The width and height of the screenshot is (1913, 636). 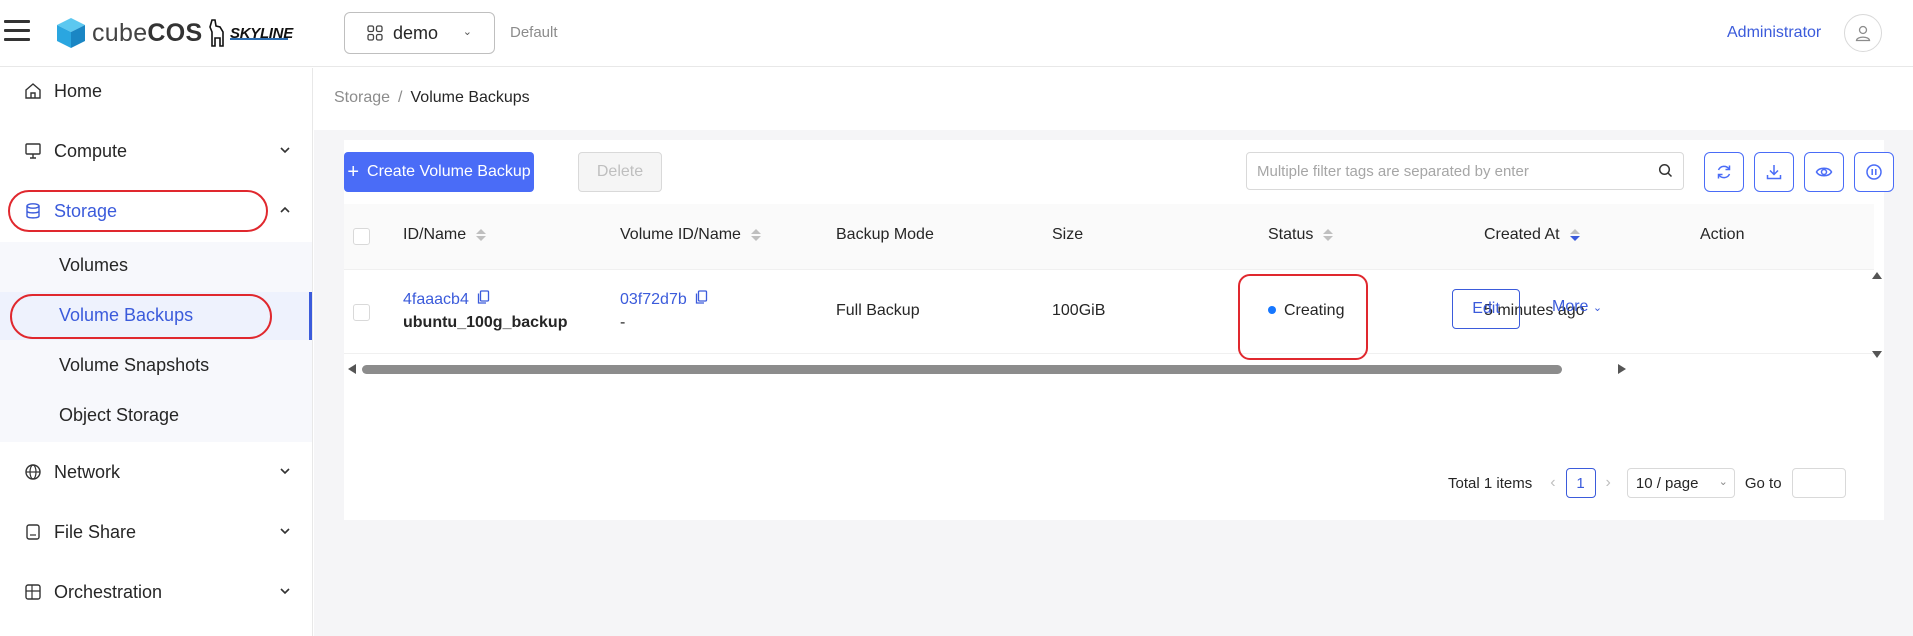 What do you see at coordinates (1574, 235) in the screenshot?
I see `sort-desc-icon` at bounding box center [1574, 235].